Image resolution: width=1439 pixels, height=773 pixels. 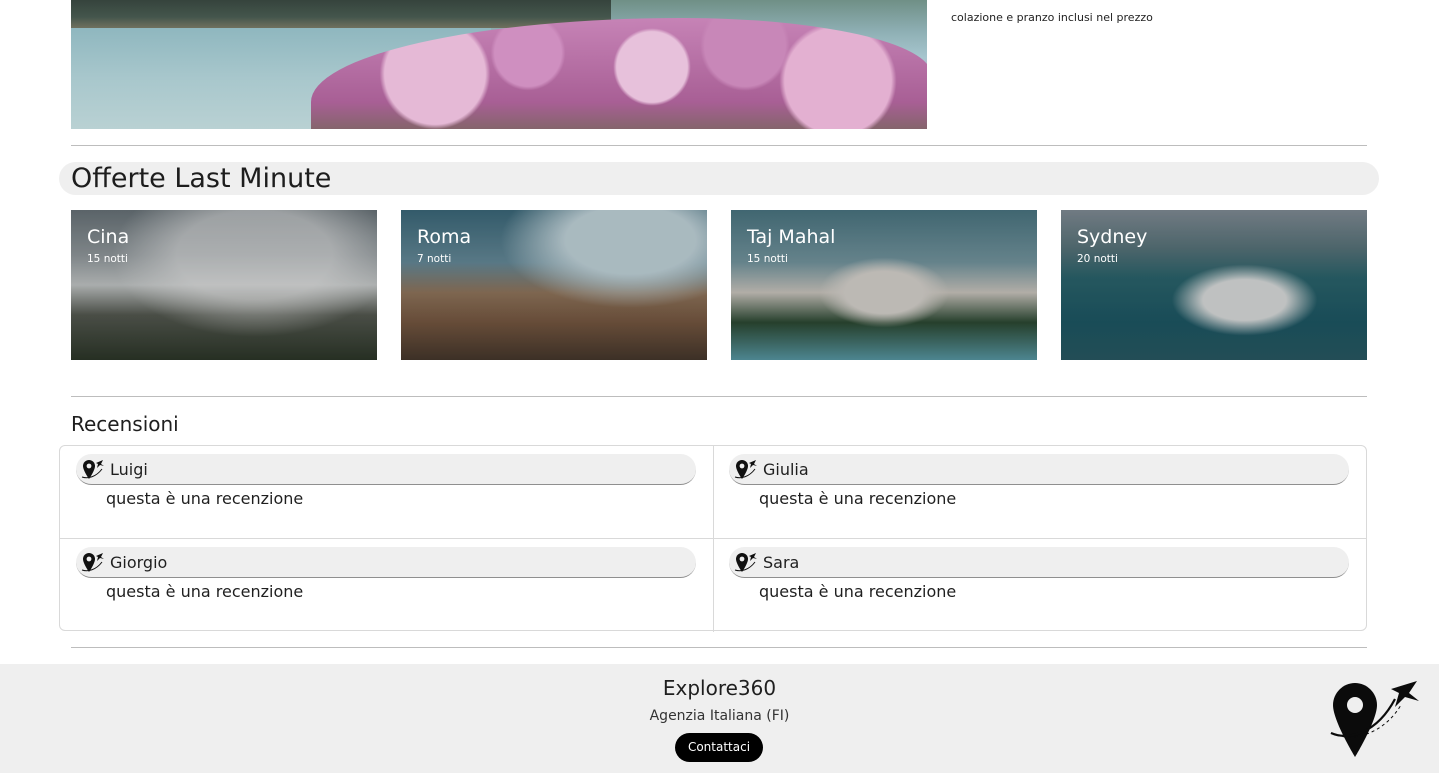 I want to click on hero-caption: colazione e pranzo inclusi nel prezzo, so click(x=1052, y=17).